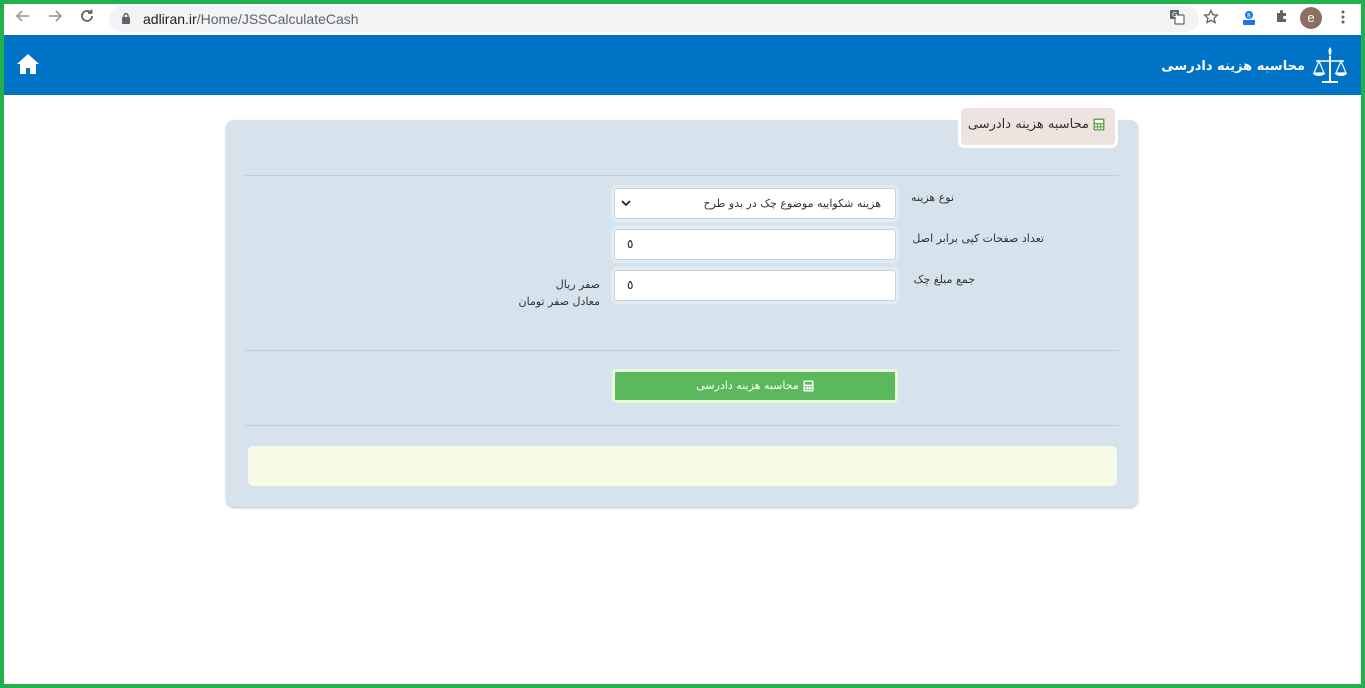 This screenshot has width=1365, height=688. I want to click on chevron-down-icon, so click(626, 203).